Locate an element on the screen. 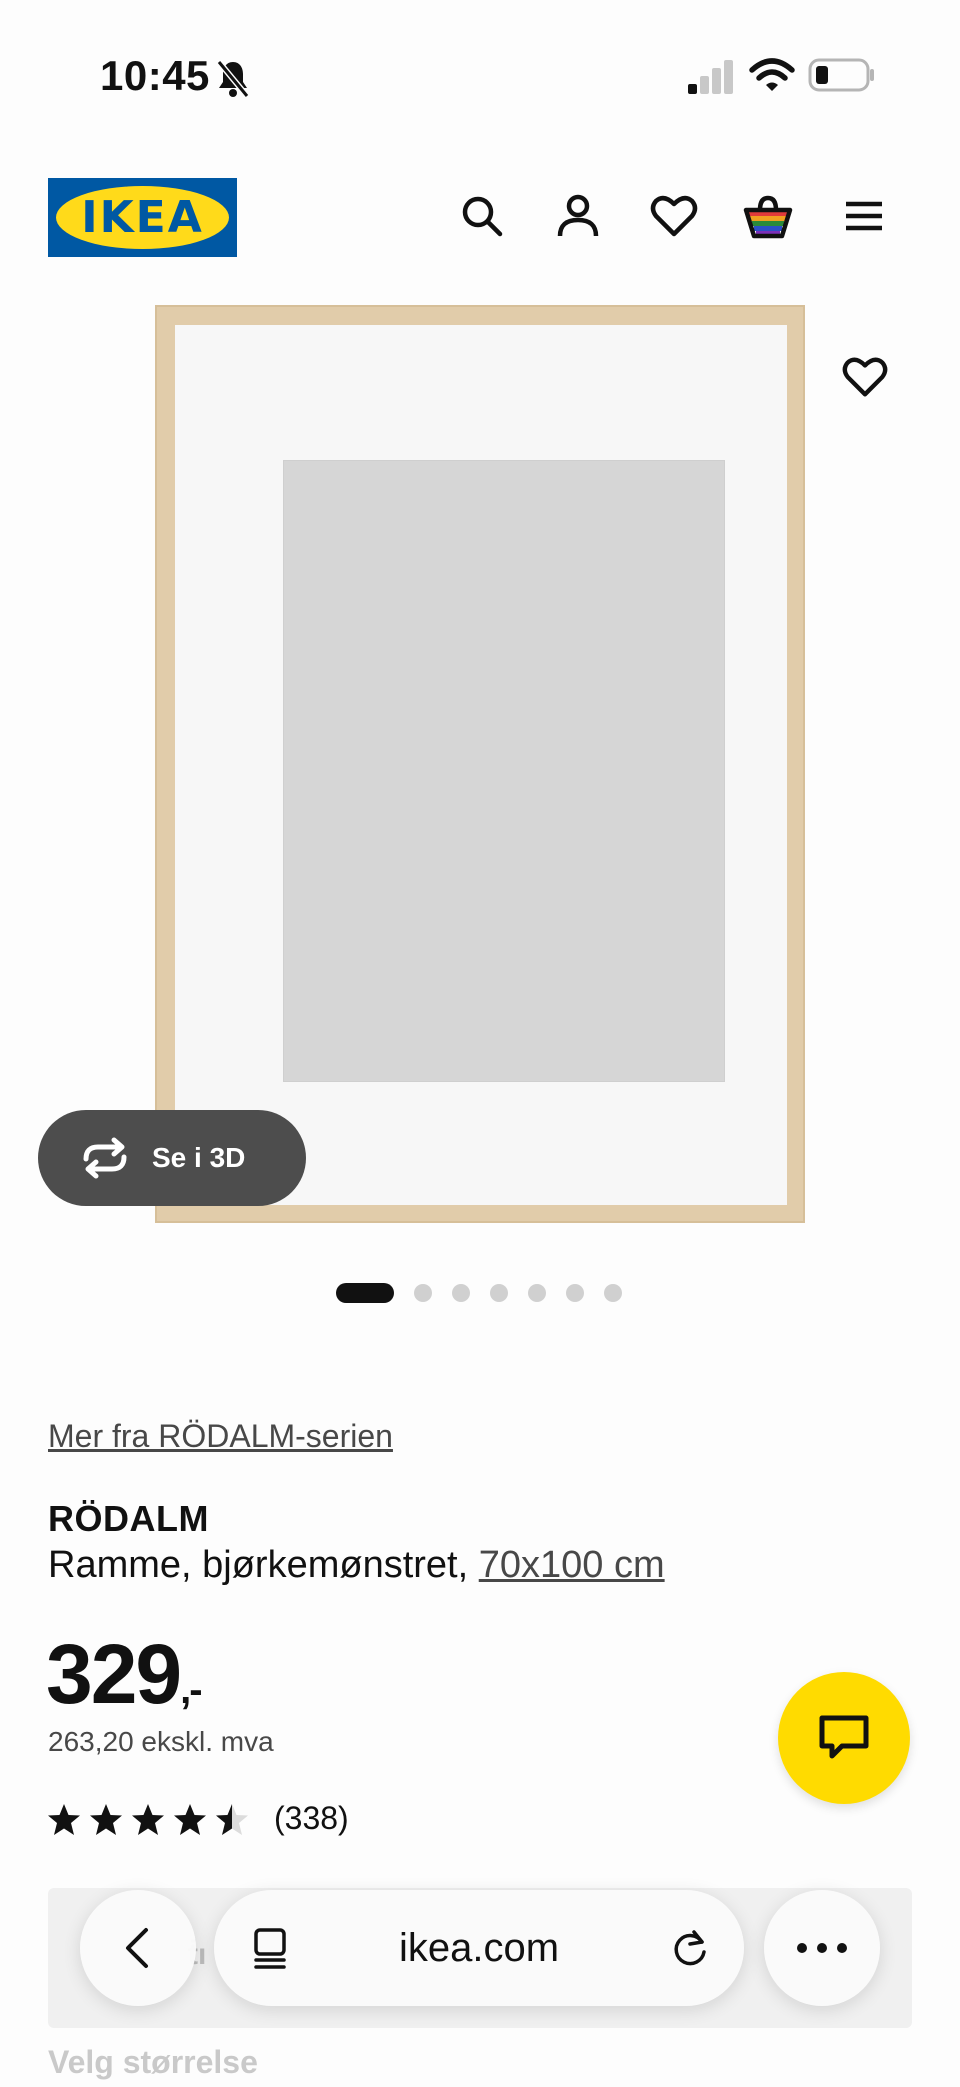 The image size is (960, 2087). product-size-link: 70x100 cm is located at coordinates (572, 1565).